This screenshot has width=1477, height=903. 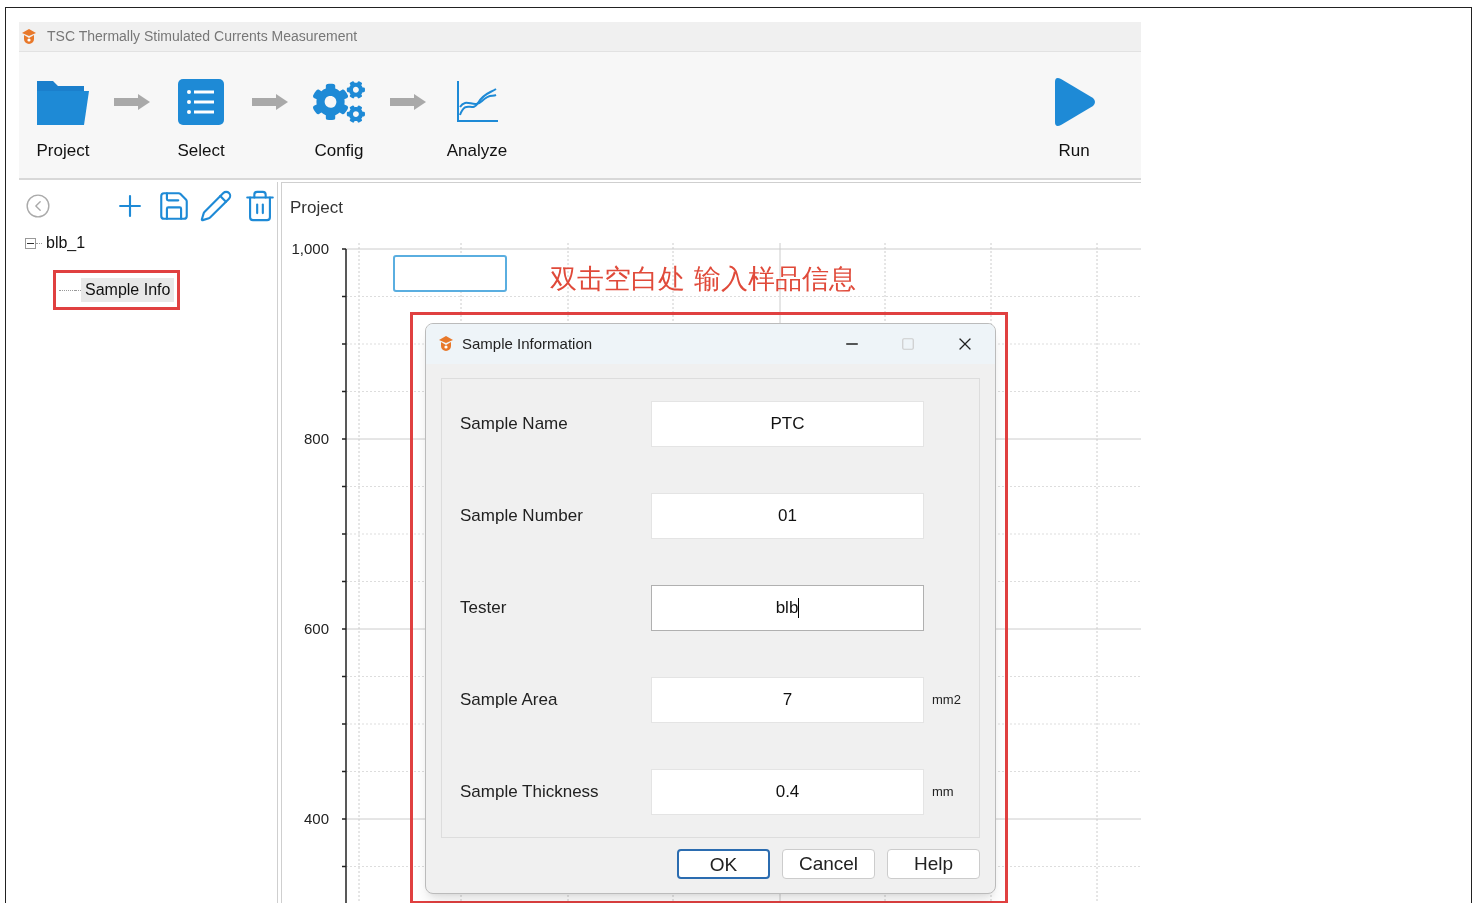 I want to click on toolbar-button: Select, so click(x=201, y=119).